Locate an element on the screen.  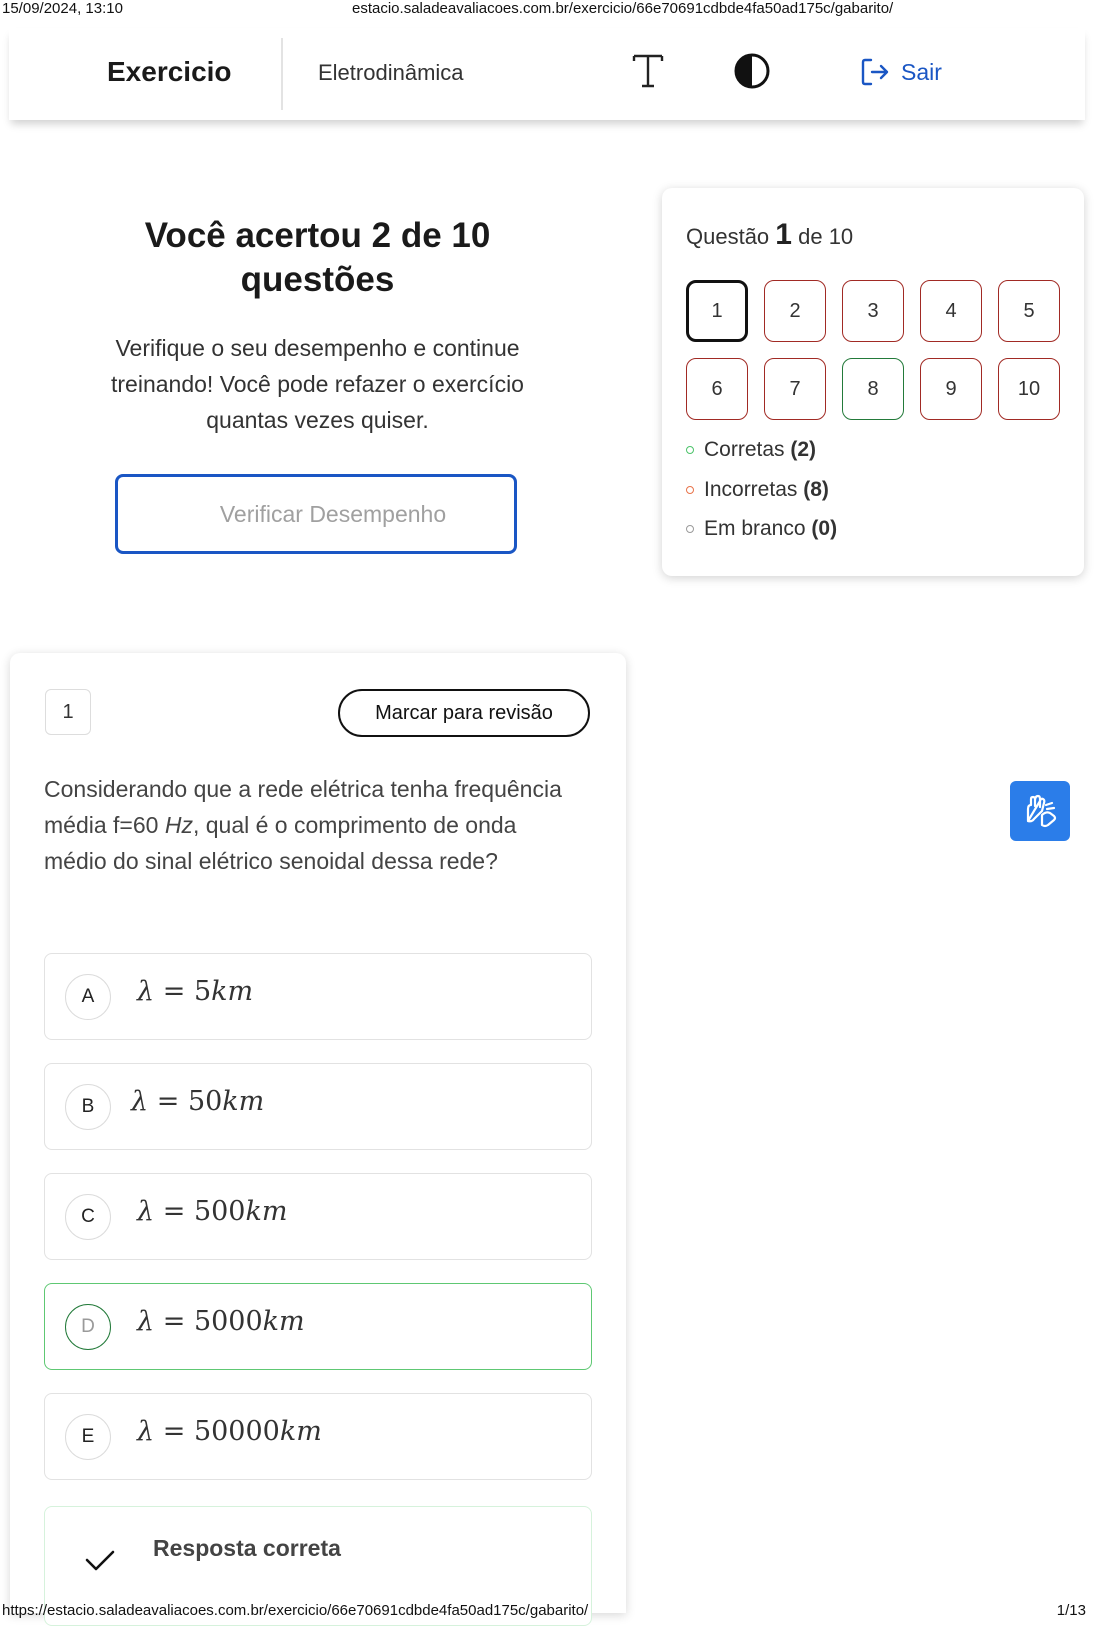
legend-incorrect-label: Incorretas is located at coordinates (751, 489).